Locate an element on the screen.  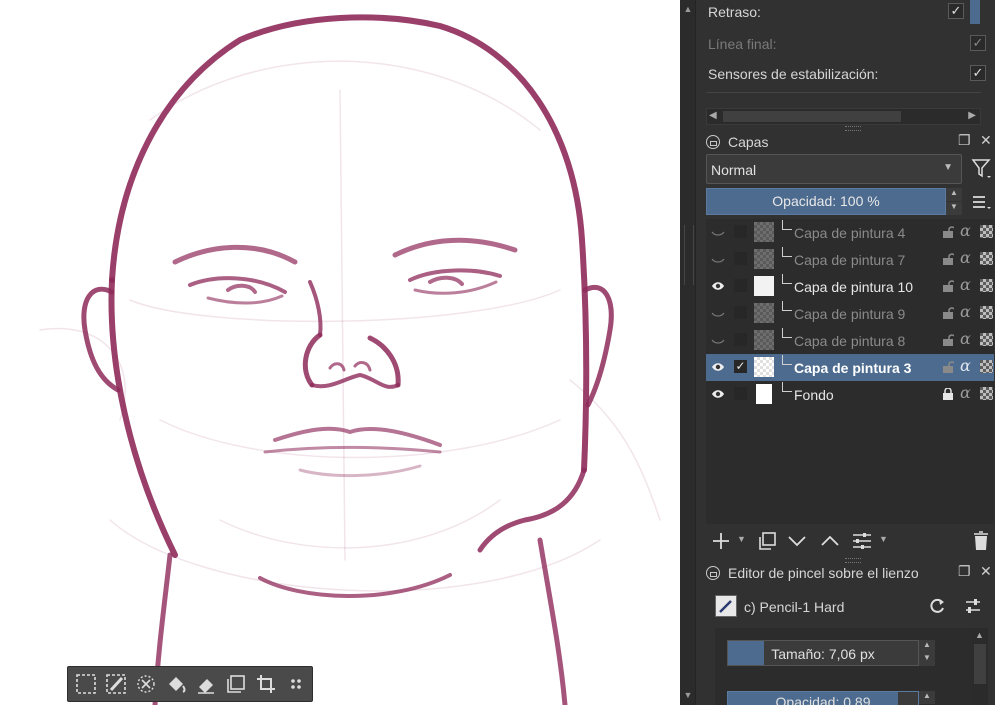
size-down-icon: ▼ is located at coordinates (927, 659).